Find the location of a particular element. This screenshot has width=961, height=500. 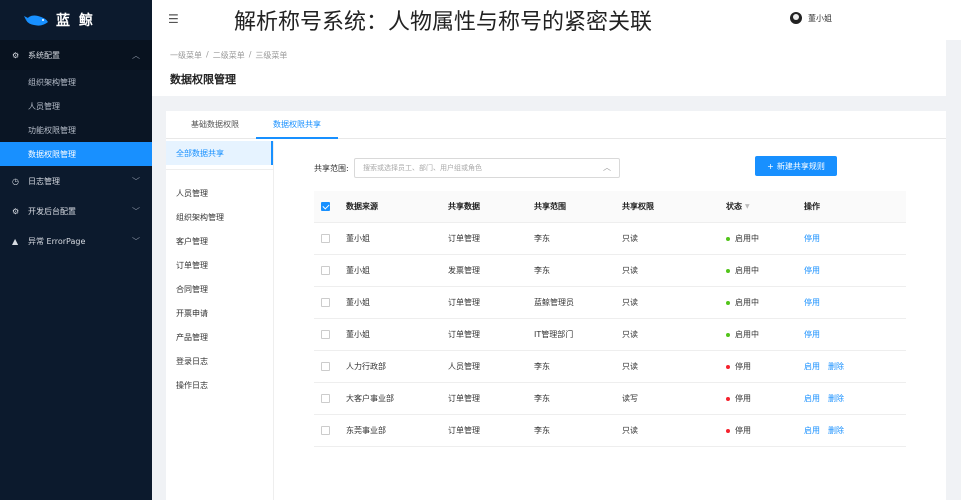

breadcrumb: 一级菜单 / 二级菜单 / 三级菜单 is located at coordinates (549, 55).